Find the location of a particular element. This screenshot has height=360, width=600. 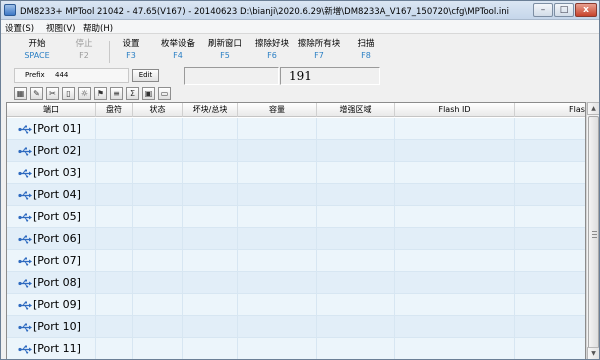

erase-good-label: 擦除好块 is located at coordinates (271, 44).